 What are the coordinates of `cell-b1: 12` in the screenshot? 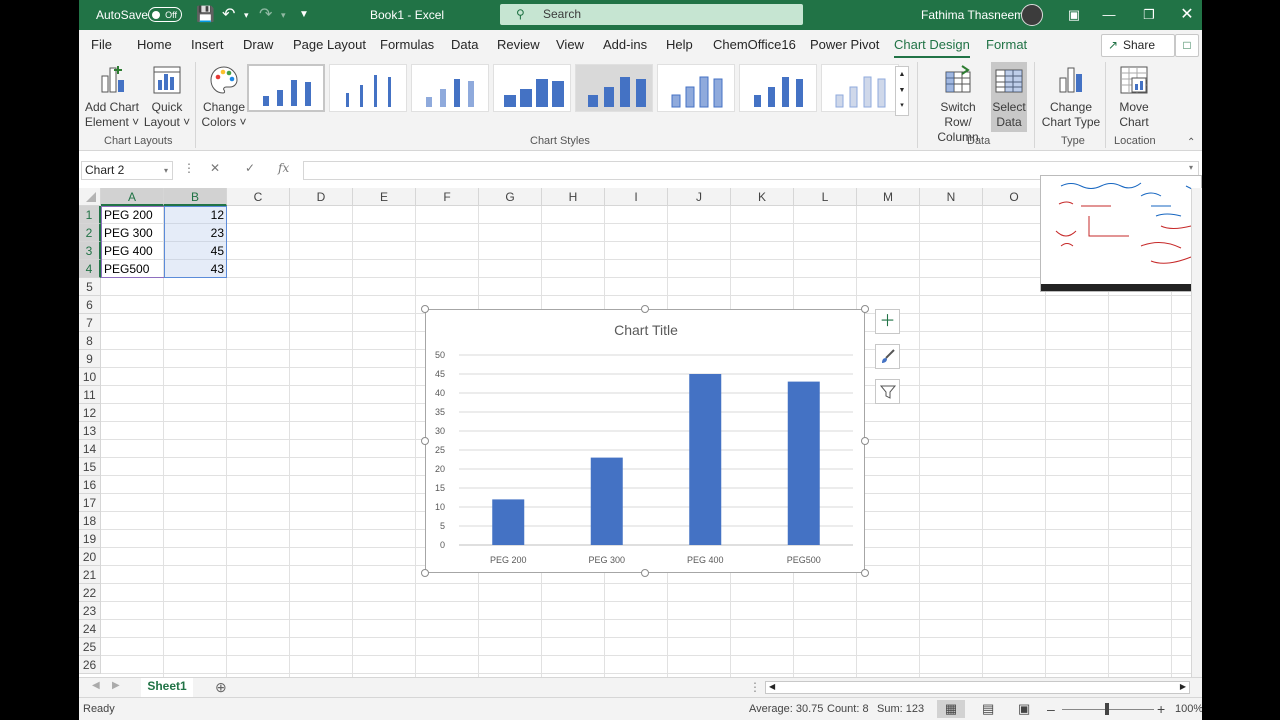 It's located at (195, 215).